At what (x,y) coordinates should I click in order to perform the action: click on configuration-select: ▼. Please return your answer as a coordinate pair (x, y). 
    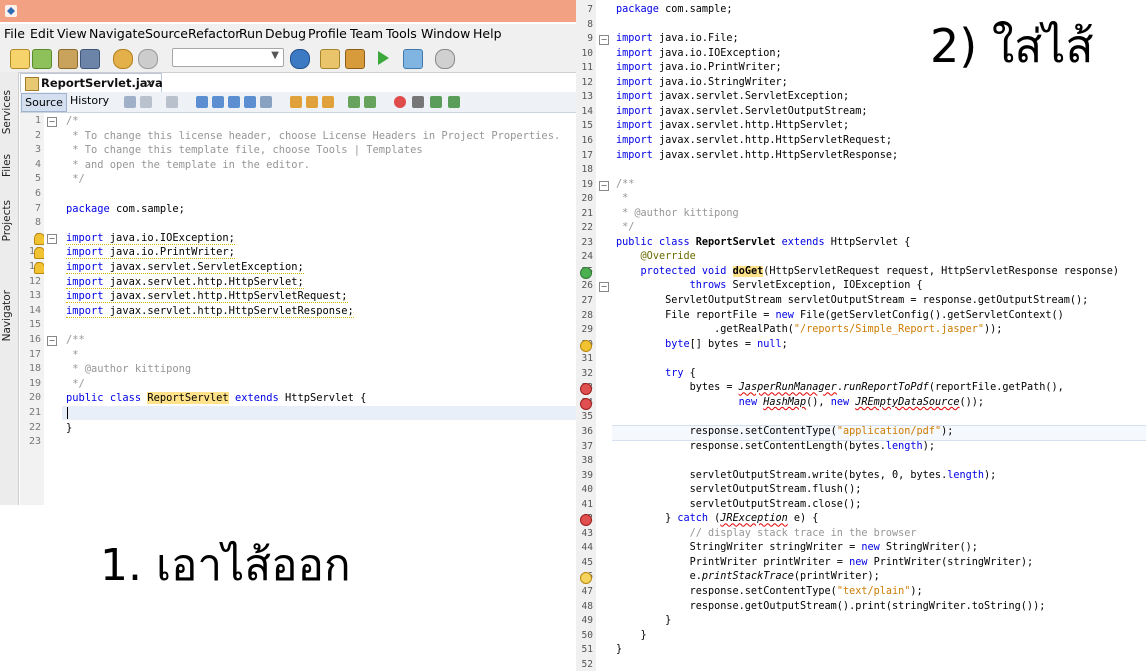
    Looking at the image, I should click on (228, 57).